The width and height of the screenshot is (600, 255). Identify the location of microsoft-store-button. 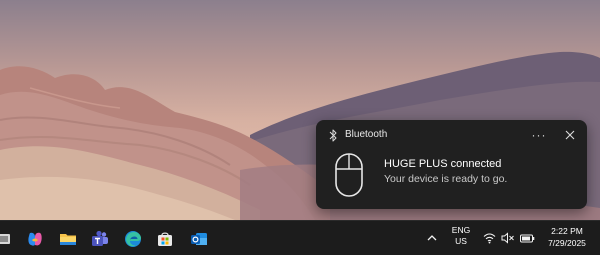
(165, 239).